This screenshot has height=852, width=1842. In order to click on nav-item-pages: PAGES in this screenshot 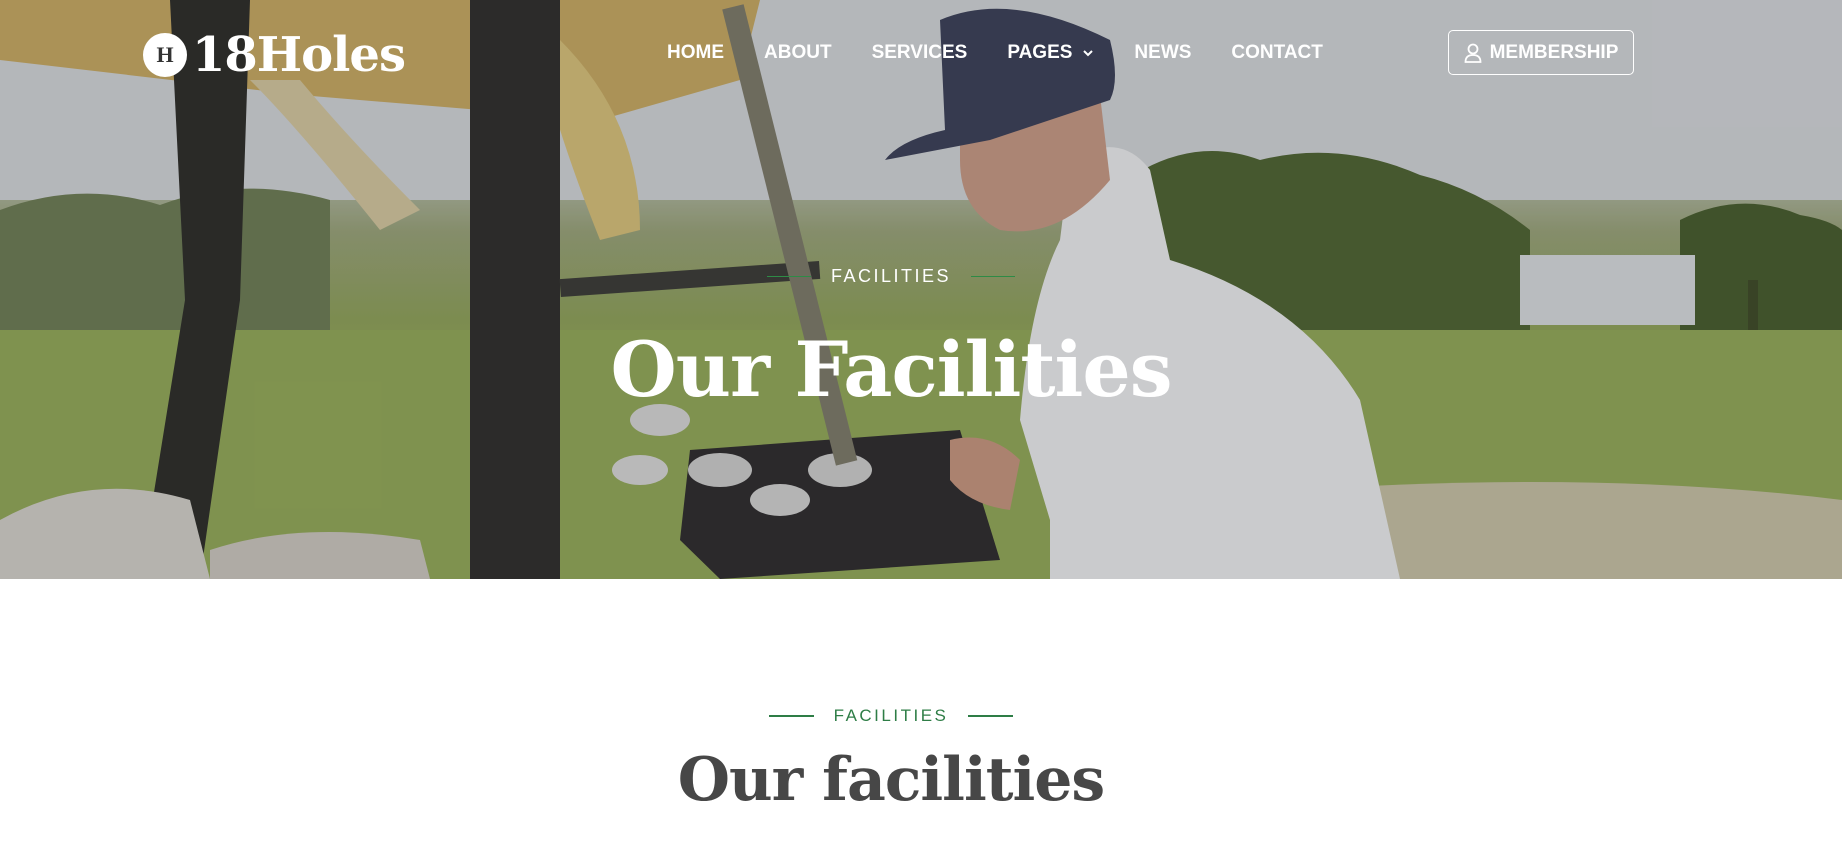, I will do `click(1050, 53)`.